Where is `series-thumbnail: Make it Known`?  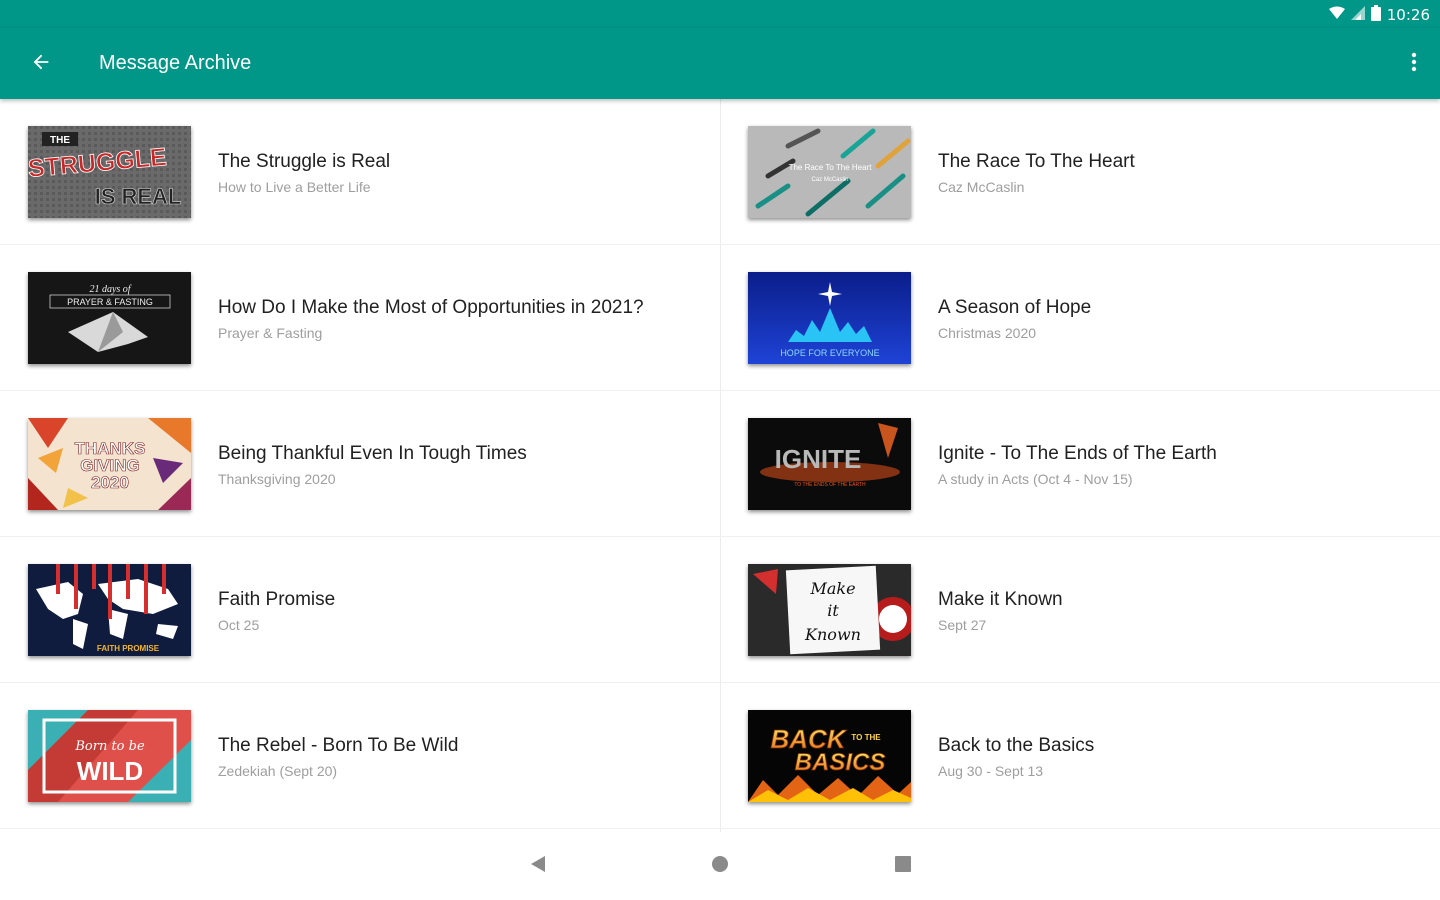 series-thumbnail: Make it Known is located at coordinates (829, 610).